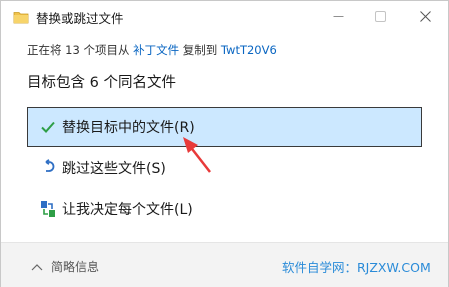 This screenshot has height=287, width=449. Describe the element at coordinates (224, 127) in the screenshot. I see `replace-files-option: 替换目标中的文件(R)` at that location.